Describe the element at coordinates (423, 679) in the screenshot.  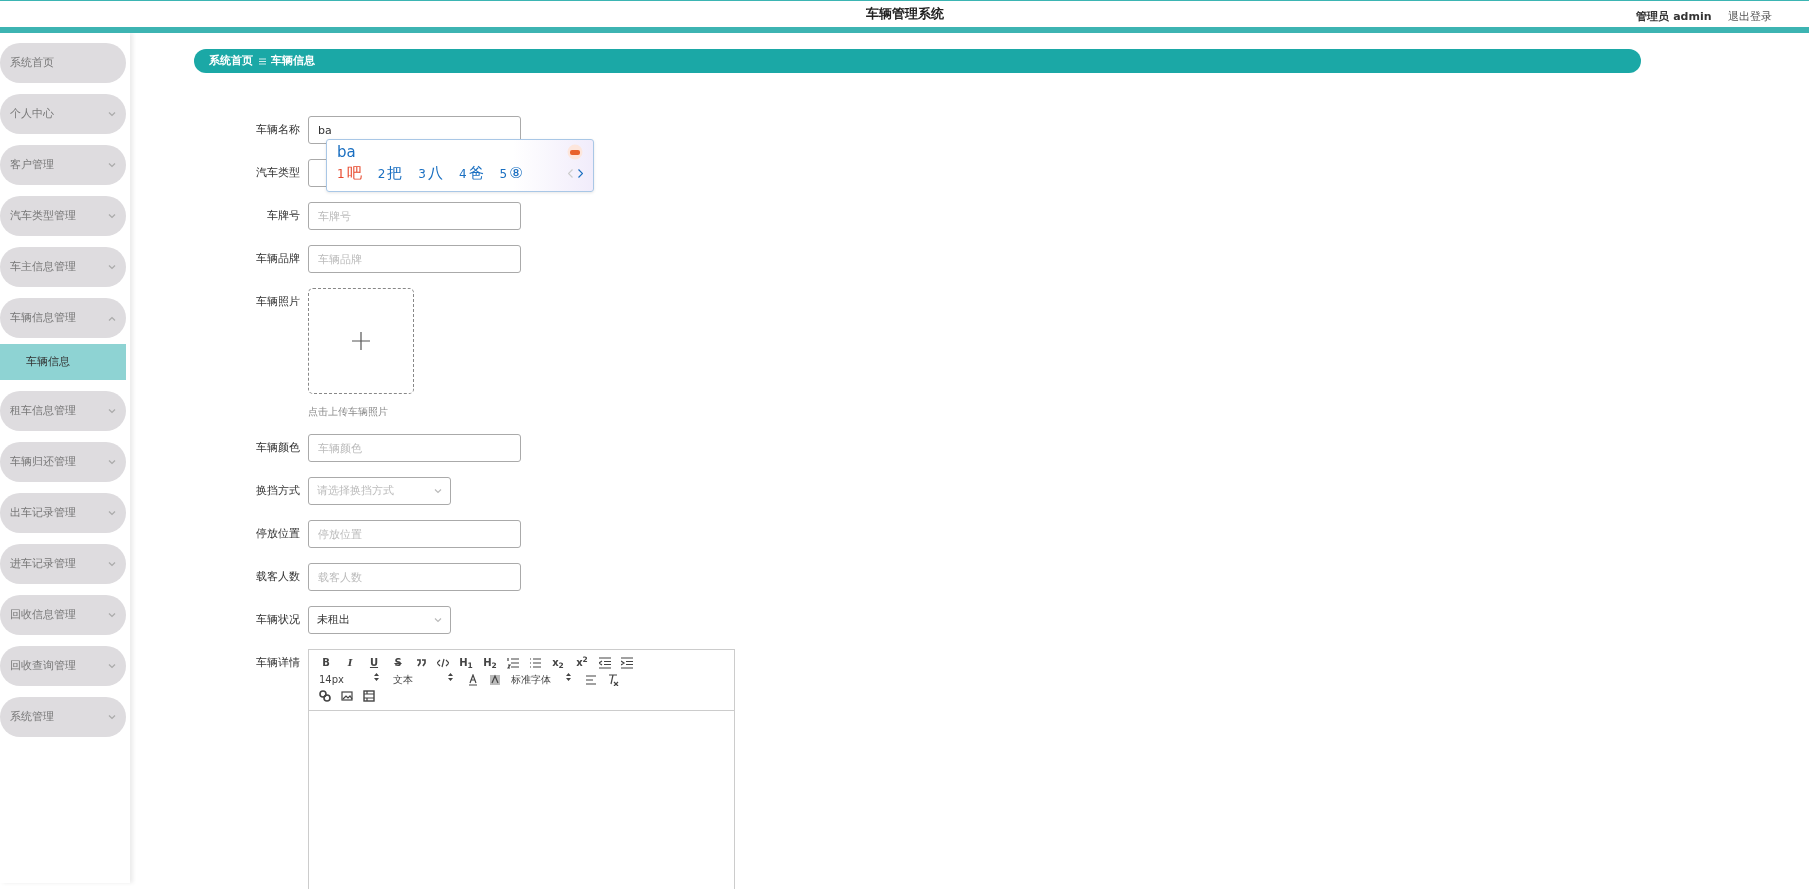
I see `toolbar-dropdown: 文本` at that location.